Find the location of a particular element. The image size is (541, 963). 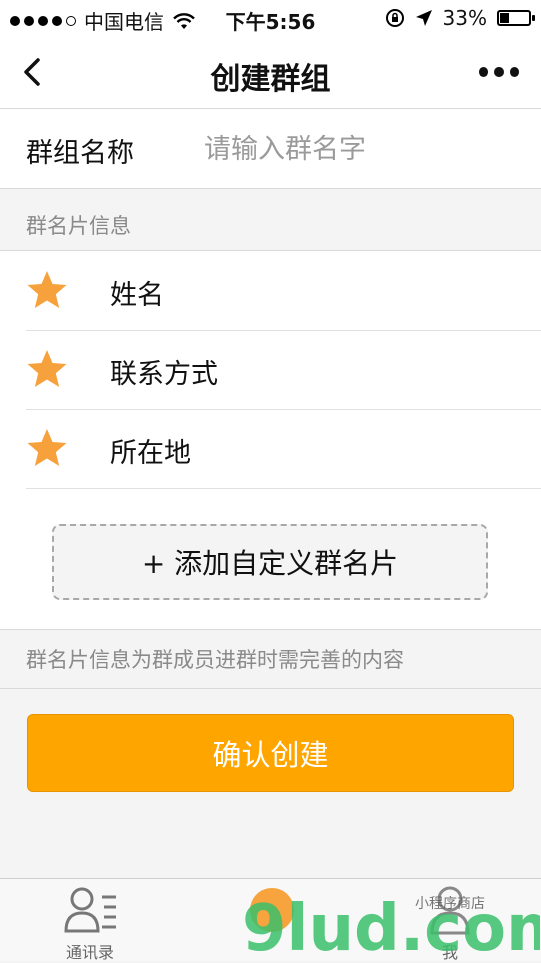

battery-icon is located at coordinates (516, 18).